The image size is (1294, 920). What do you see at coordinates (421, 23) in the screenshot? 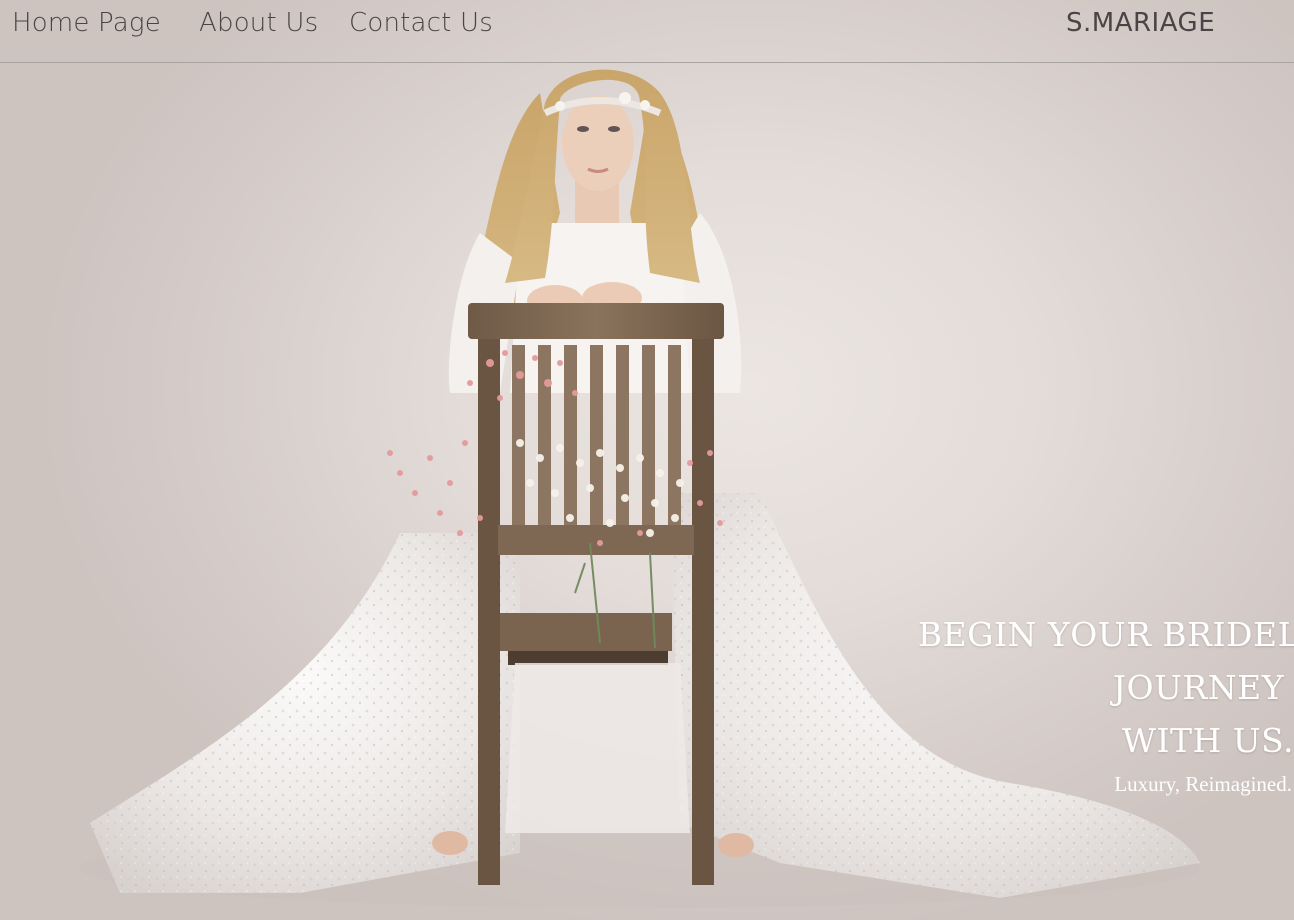
I see `nav-link-contact: Contact Us` at bounding box center [421, 23].